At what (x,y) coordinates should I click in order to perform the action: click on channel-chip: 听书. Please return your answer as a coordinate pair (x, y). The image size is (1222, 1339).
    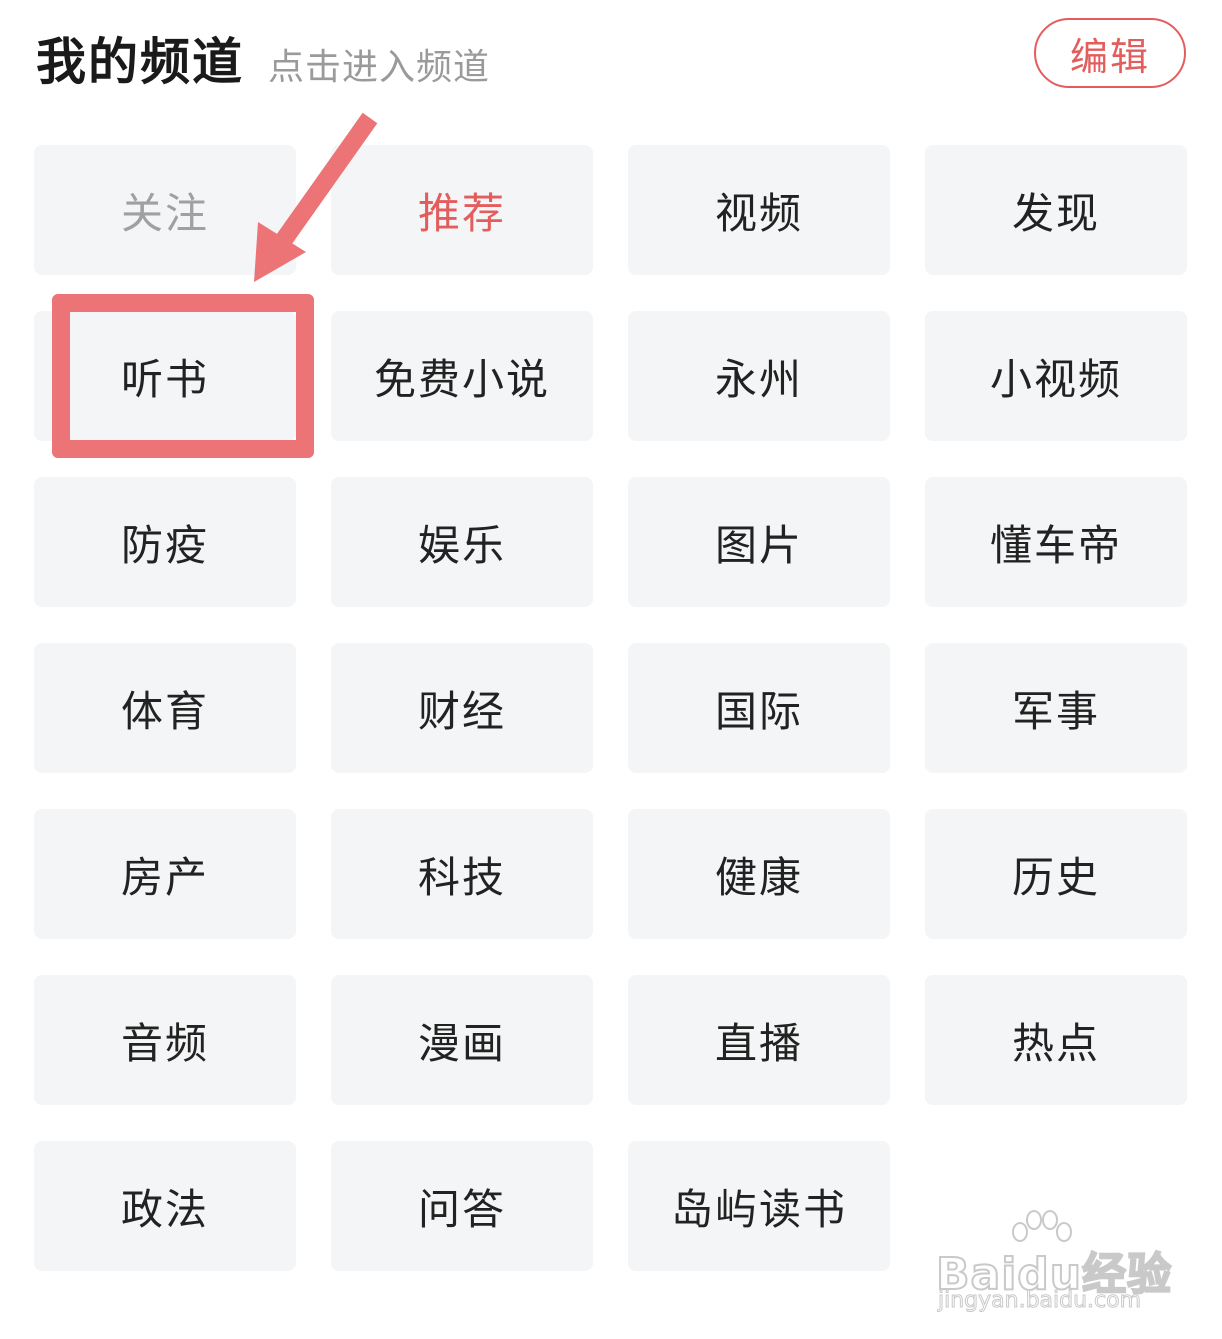
    Looking at the image, I should click on (165, 376).